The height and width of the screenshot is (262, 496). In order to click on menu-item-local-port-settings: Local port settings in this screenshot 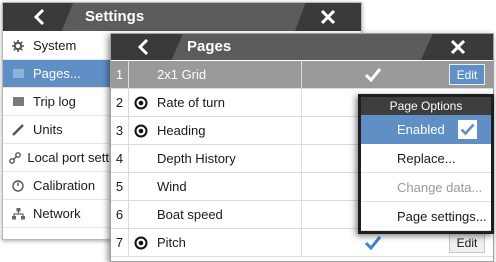, I will do `click(58, 158)`.